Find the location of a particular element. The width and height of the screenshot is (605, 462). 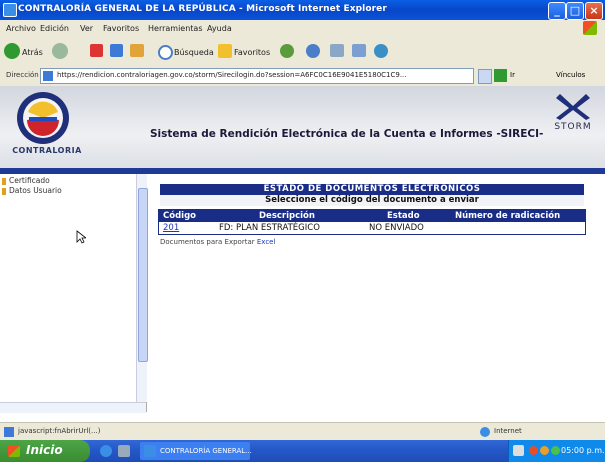

go-arrow-icon is located at coordinates (500, 75).